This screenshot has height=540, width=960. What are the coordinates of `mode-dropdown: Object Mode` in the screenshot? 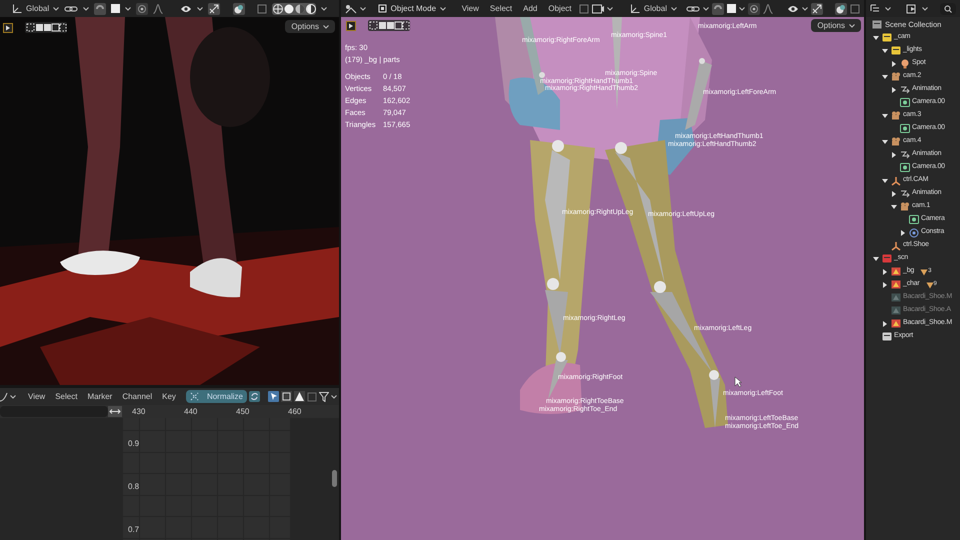 It's located at (412, 8).